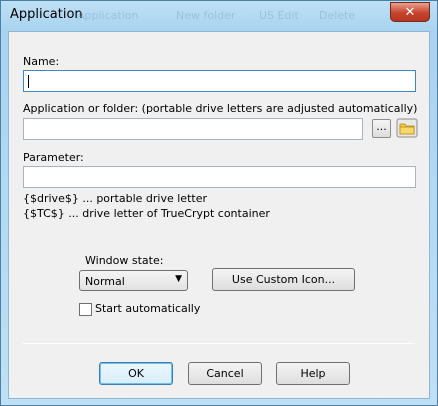 Image resolution: width=438 pixels, height=406 pixels. Describe the element at coordinates (193, 129) in the screenshot. I see `application-input` at that location.